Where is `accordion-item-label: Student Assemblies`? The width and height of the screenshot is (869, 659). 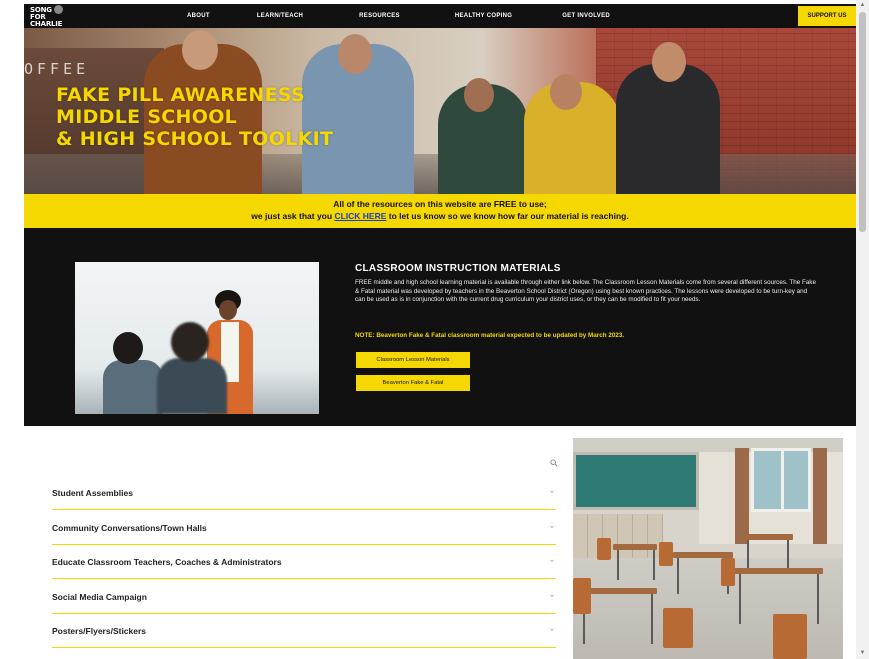 accordion-item-label: Student Assemblies is located at coordinates (92, 493).